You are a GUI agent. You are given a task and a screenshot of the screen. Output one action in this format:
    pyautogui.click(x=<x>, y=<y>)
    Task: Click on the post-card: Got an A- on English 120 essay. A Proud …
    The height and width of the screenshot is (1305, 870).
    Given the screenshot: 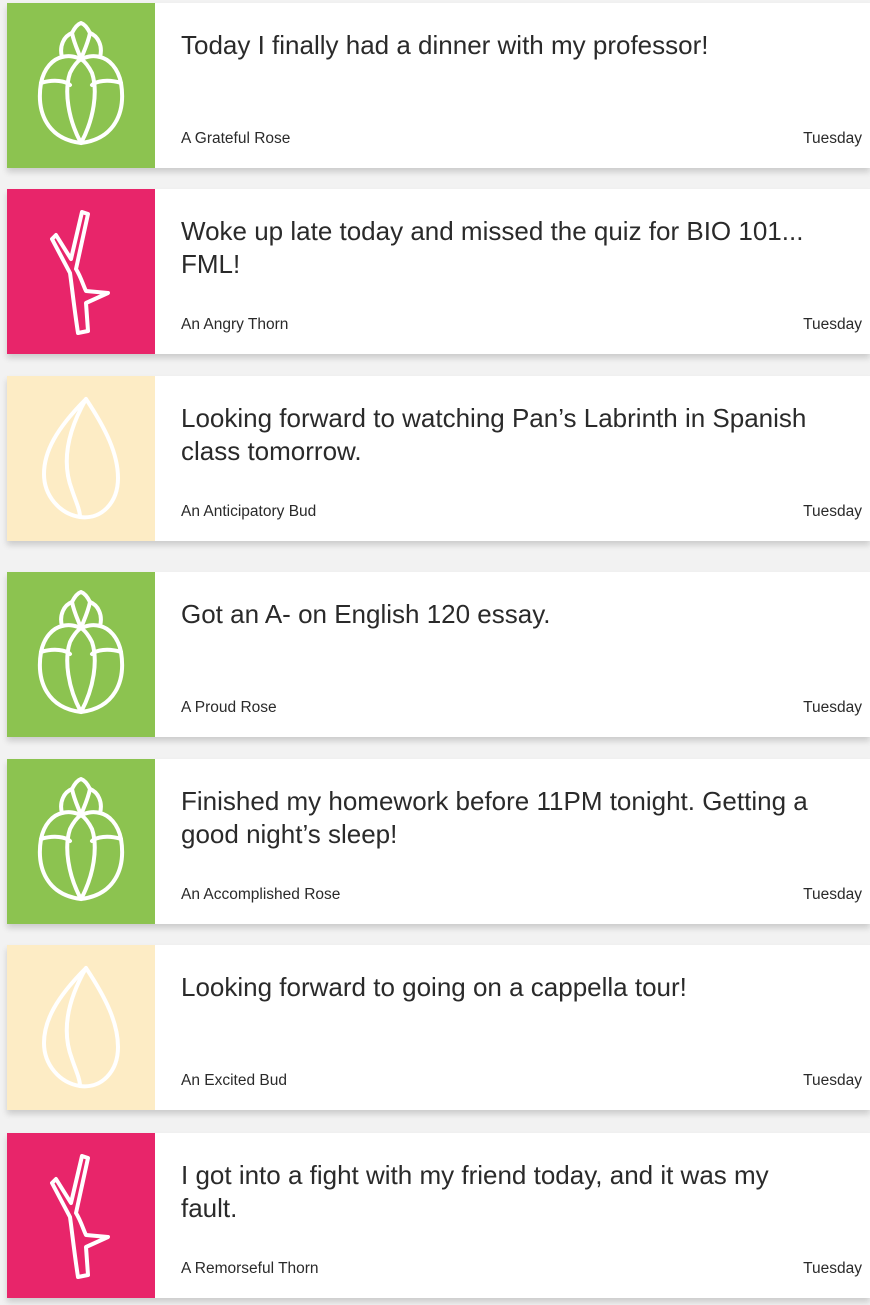 What is the action you would take?
    pyautogui.click(x=438, y=654)
    